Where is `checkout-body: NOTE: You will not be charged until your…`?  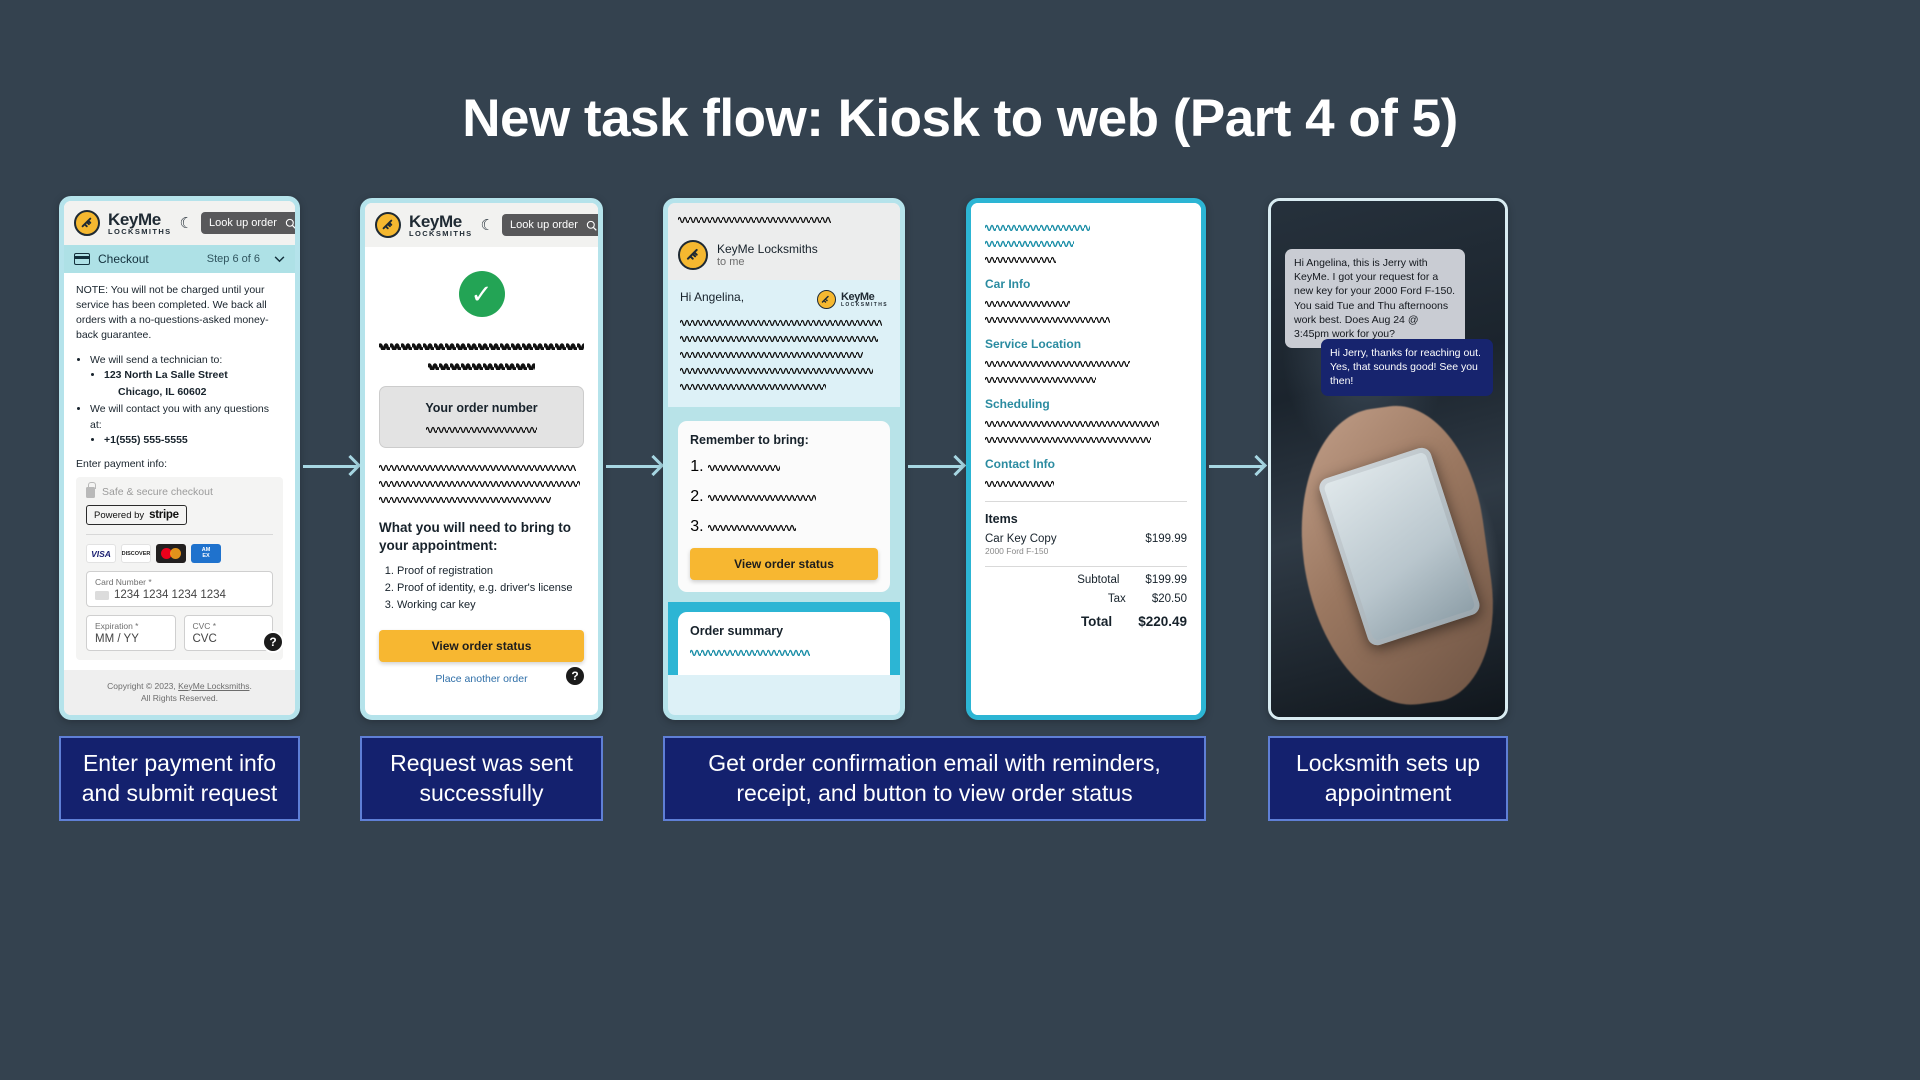 checkout-body: NOTE: You will not be charged until your… is located at coordinates (179, 493).